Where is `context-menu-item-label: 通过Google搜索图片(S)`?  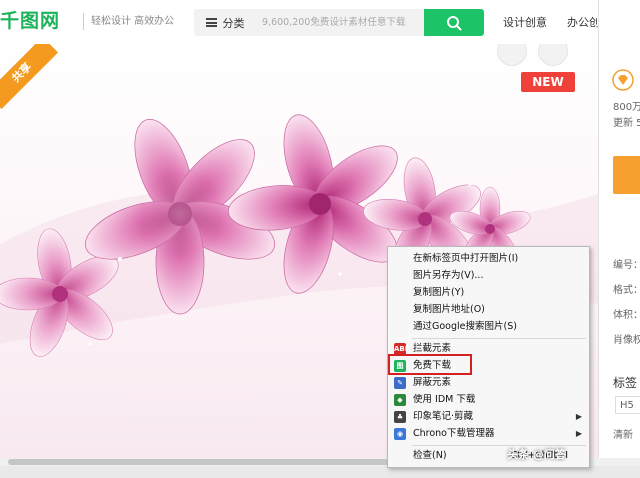
context-menu-item-label: 通过Google搜索图片(S) is located at coordinates (465, 326).